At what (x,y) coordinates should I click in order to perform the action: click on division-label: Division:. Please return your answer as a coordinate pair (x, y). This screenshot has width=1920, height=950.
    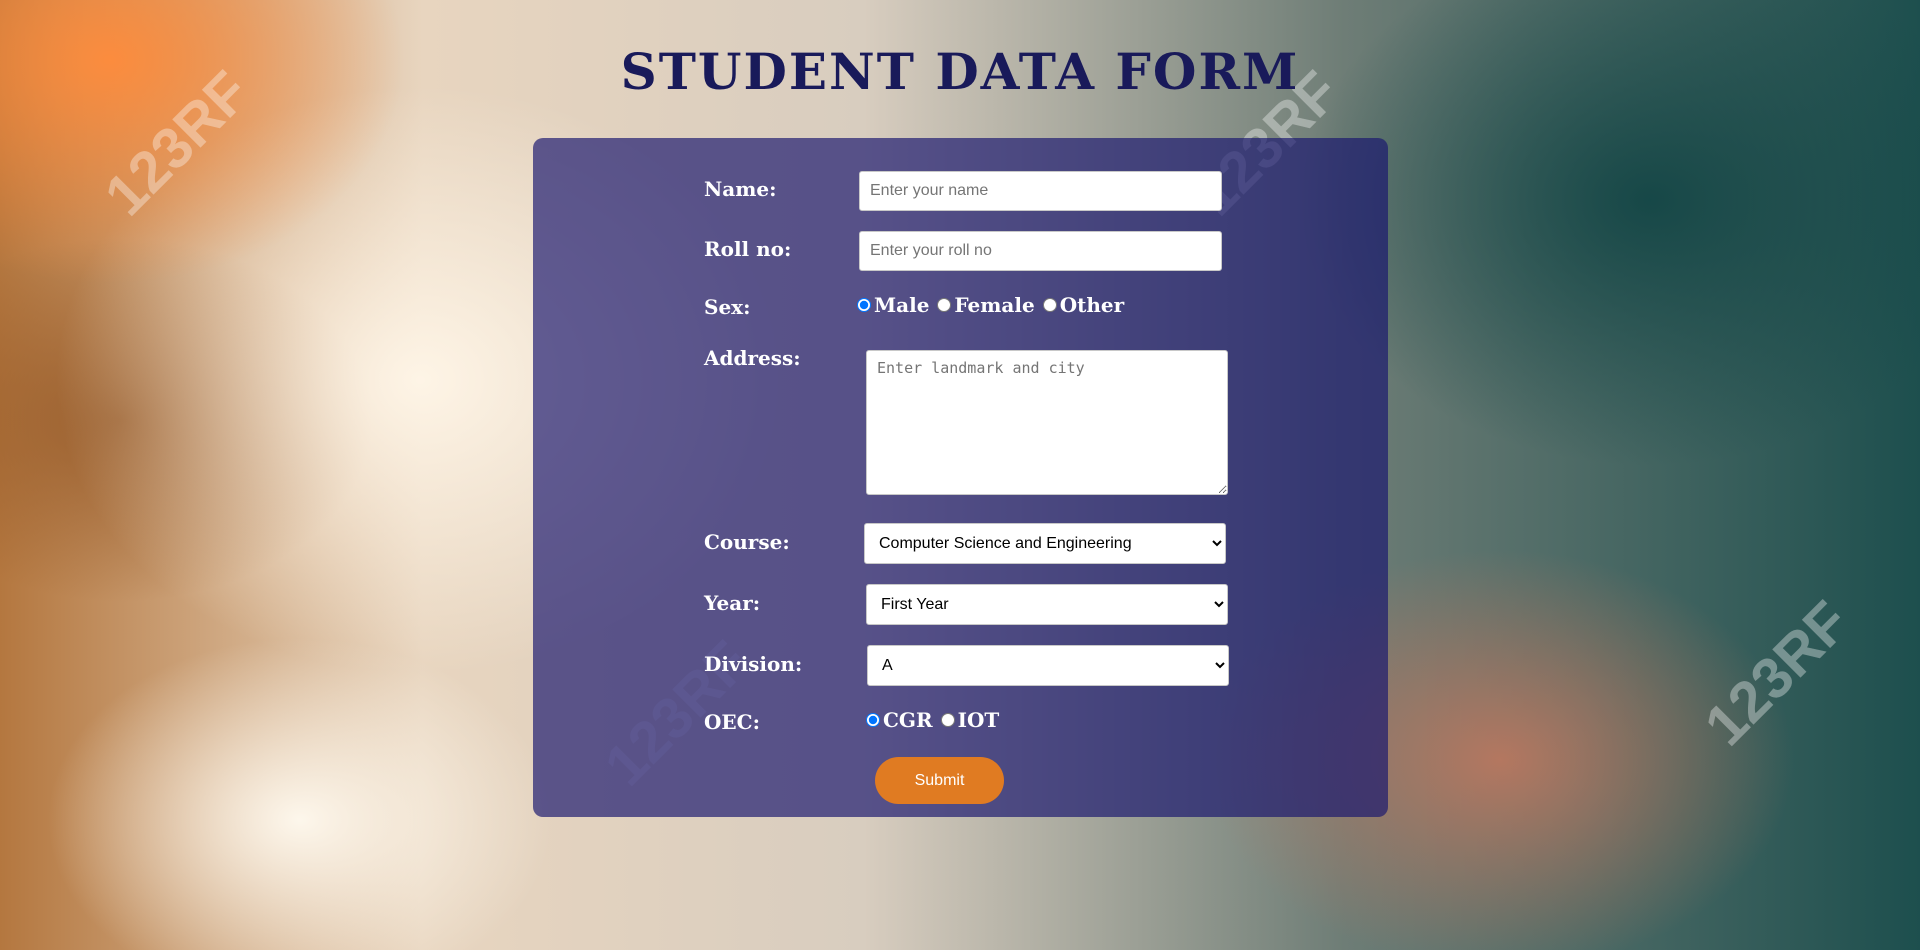
    Looking at the image, I should click on (753, 664).